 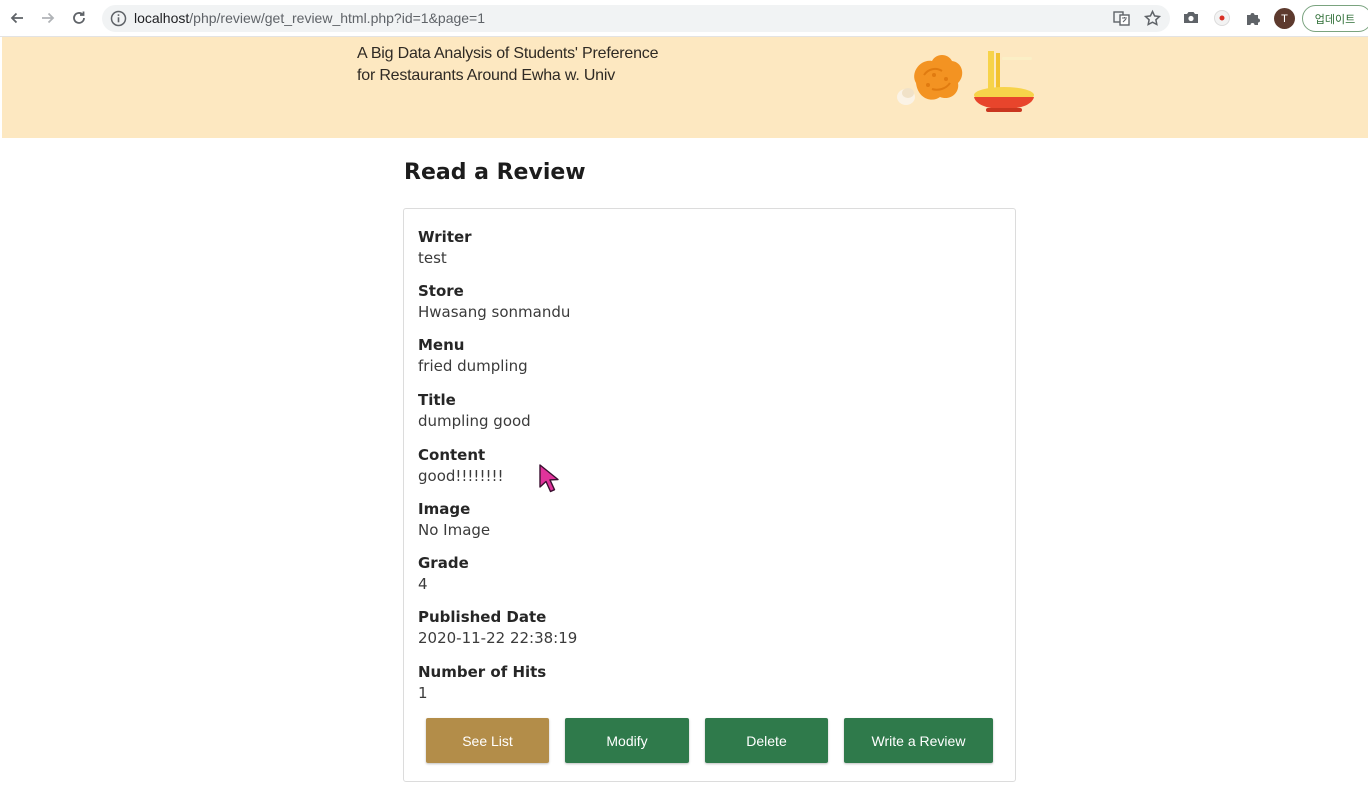 What do you see at coordinates (1152, 18) in the screenshot?
I see `star-icon` at bounding box center [1152, 18].